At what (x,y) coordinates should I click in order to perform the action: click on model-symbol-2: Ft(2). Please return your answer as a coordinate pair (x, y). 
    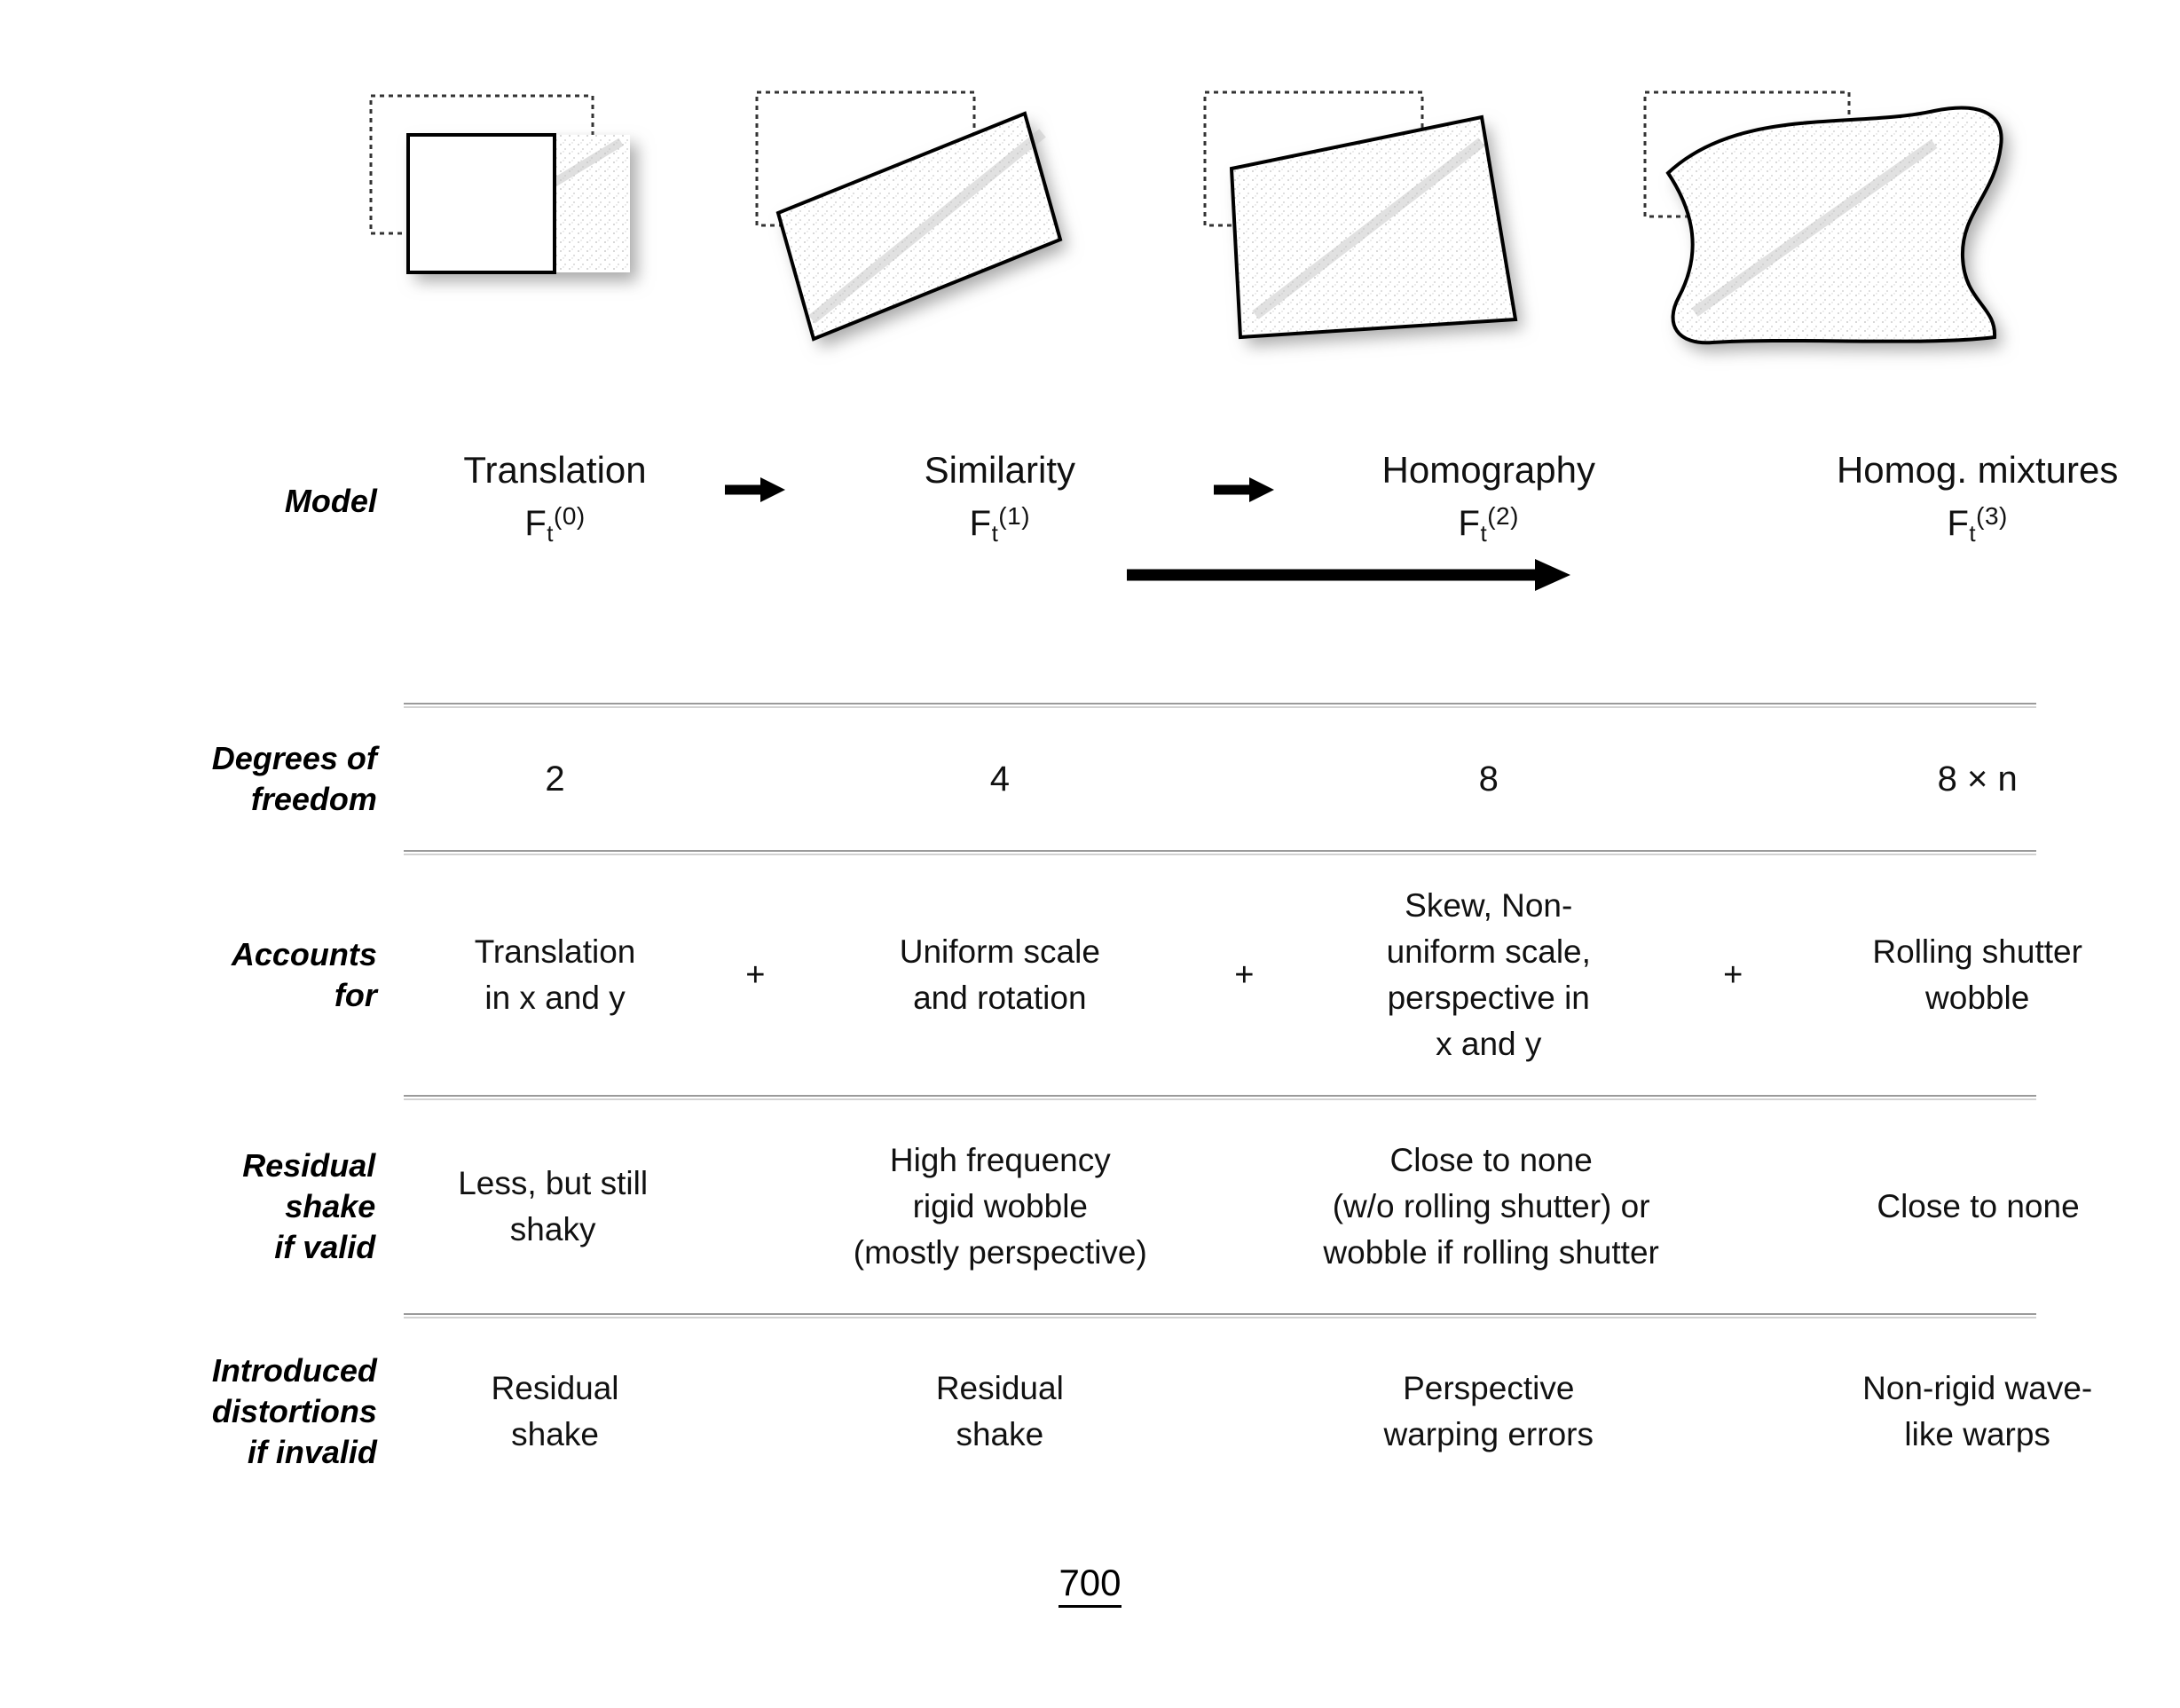
    Looking at the image, I should click on (1488, 524).